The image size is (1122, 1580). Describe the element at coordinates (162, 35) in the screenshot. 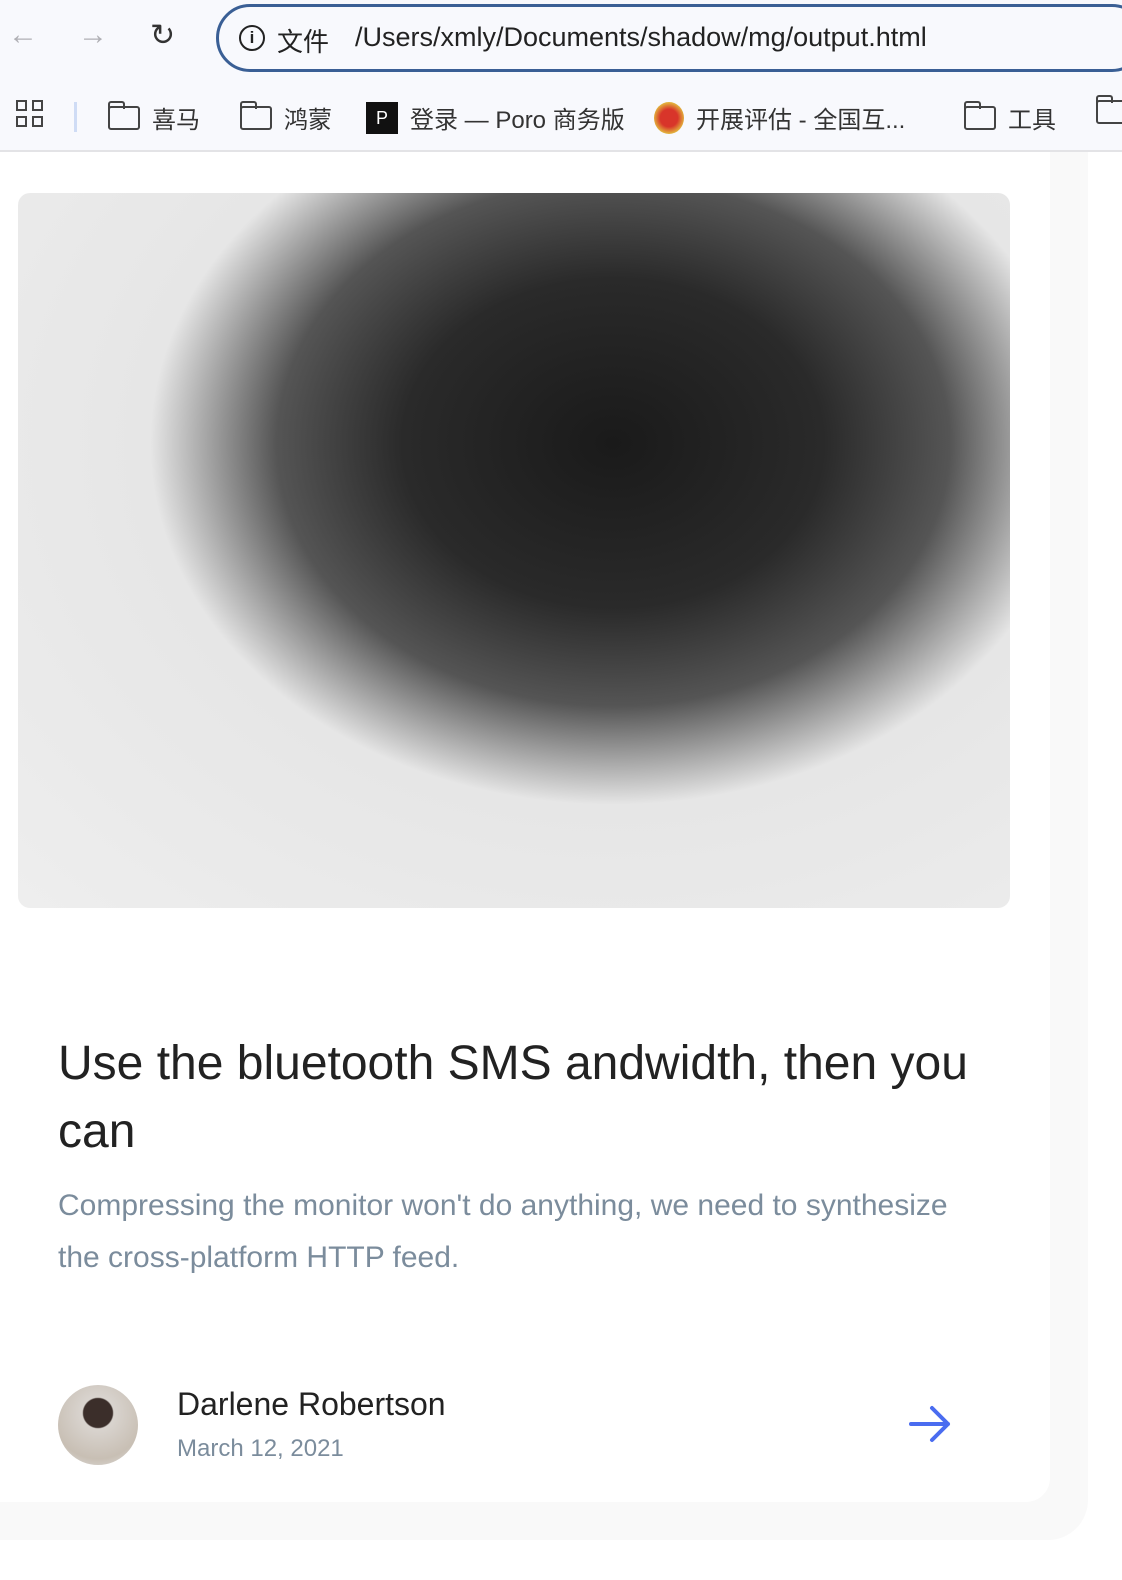

I see `reload-button: ↻` at that location.